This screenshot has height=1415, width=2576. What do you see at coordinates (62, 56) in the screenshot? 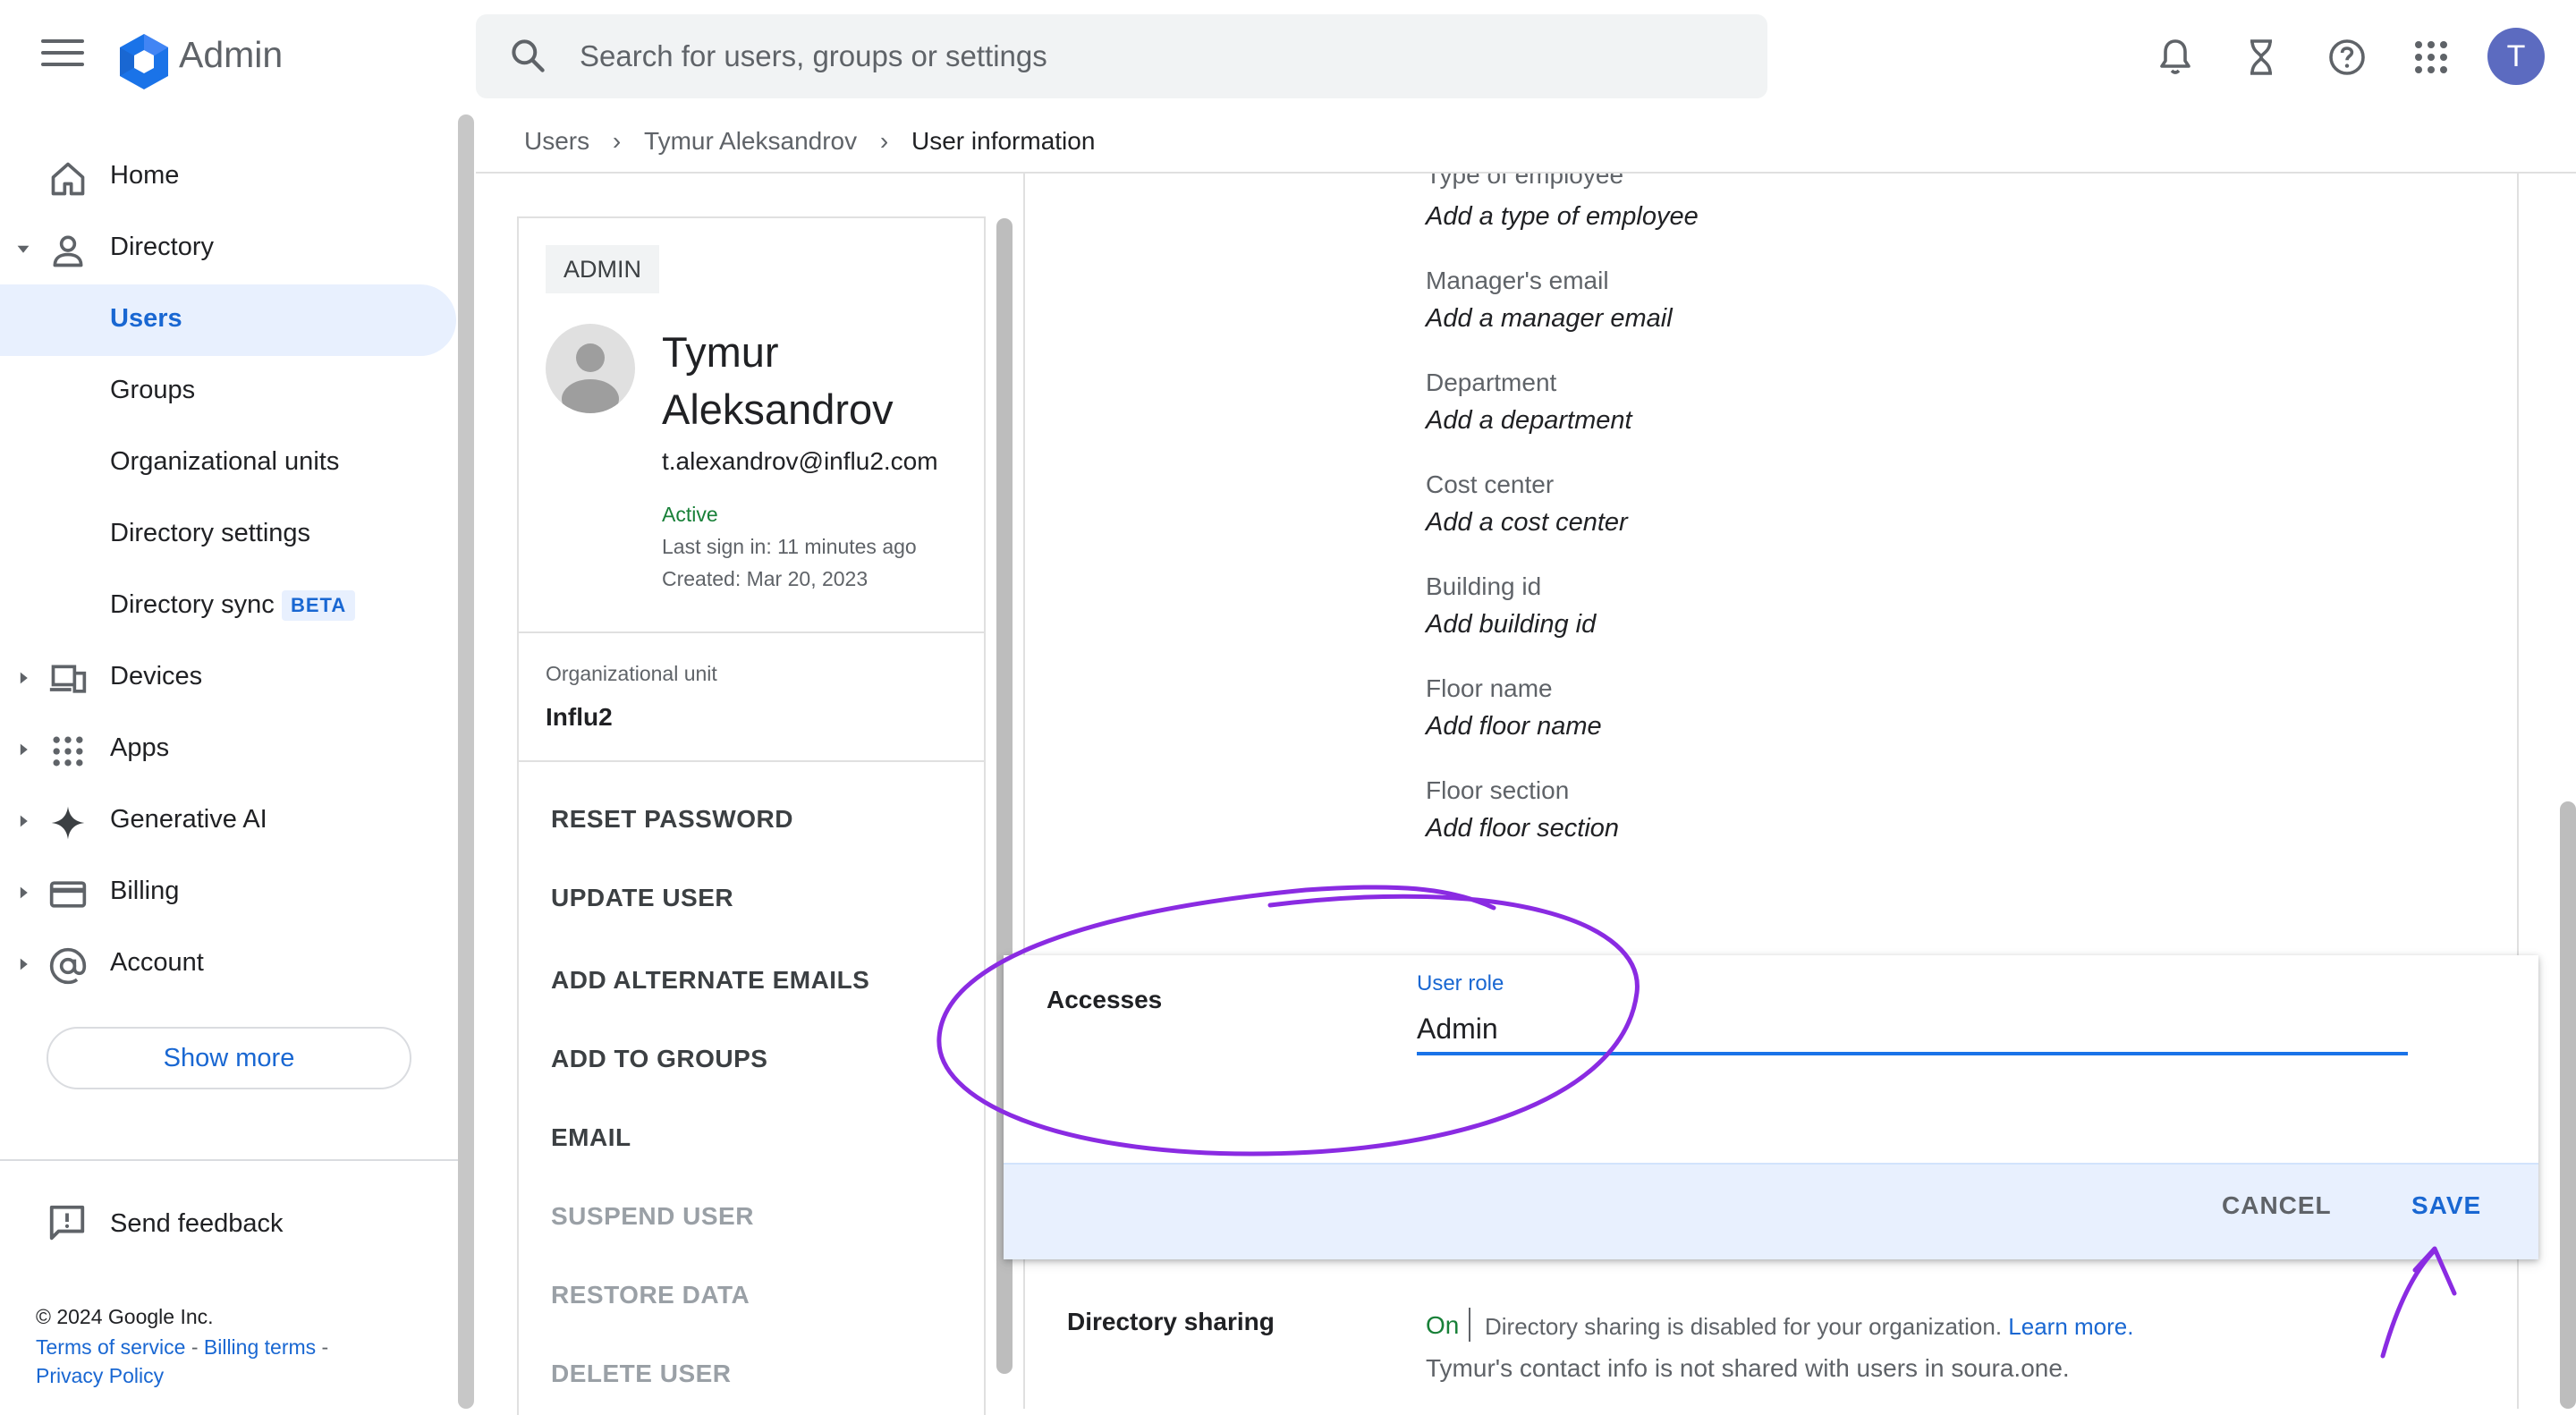
I see `main-menu-icon` at bounding box center [62, 56].